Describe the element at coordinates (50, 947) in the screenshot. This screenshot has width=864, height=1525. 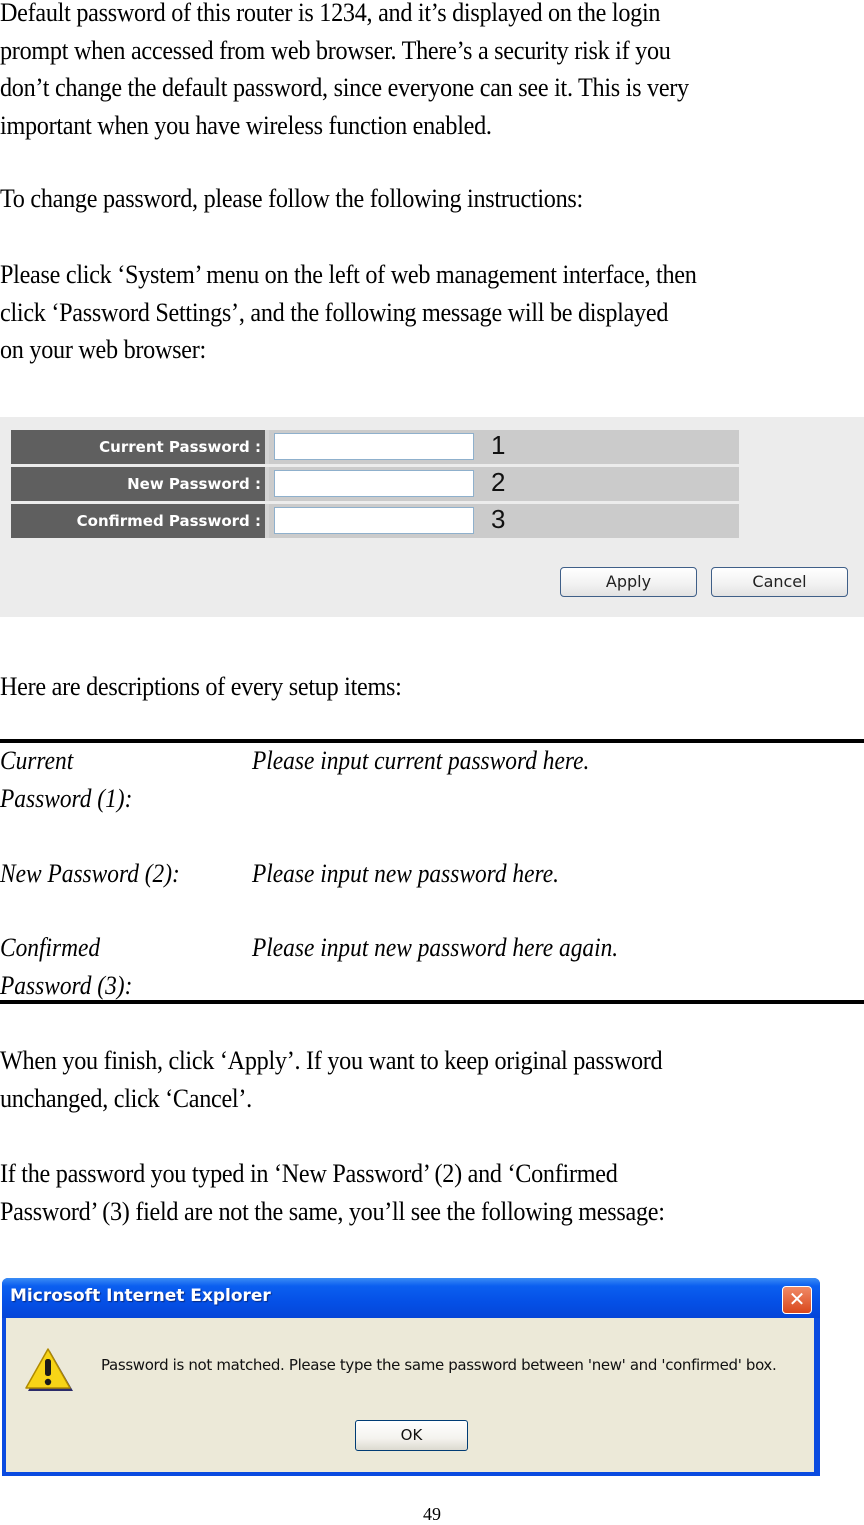
I see `term-line: Confirmed` at that location.